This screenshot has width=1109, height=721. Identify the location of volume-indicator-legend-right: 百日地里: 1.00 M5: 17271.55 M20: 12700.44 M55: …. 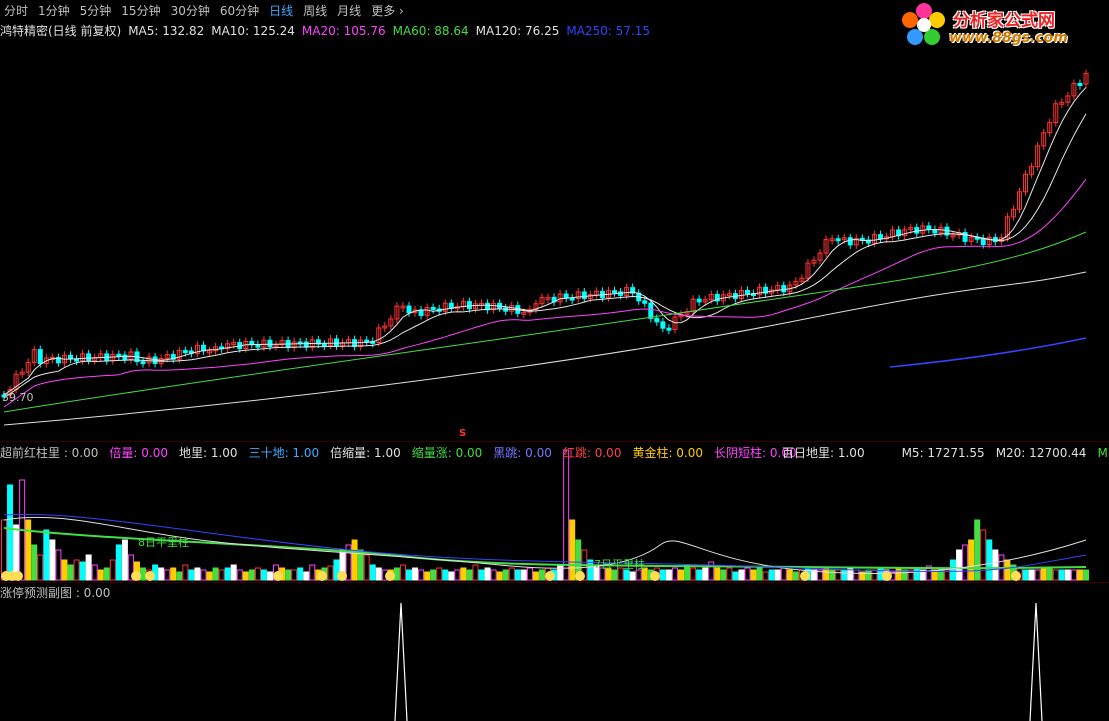
(945, 452).